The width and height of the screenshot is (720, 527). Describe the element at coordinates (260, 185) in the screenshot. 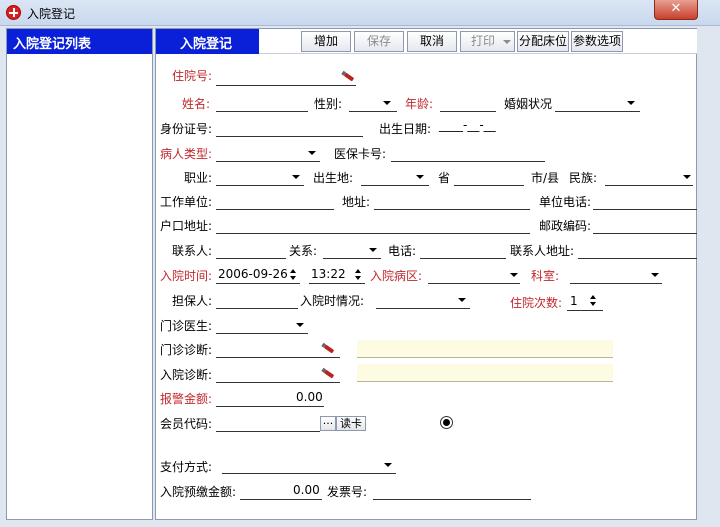

I see `occupation-select` at that location.